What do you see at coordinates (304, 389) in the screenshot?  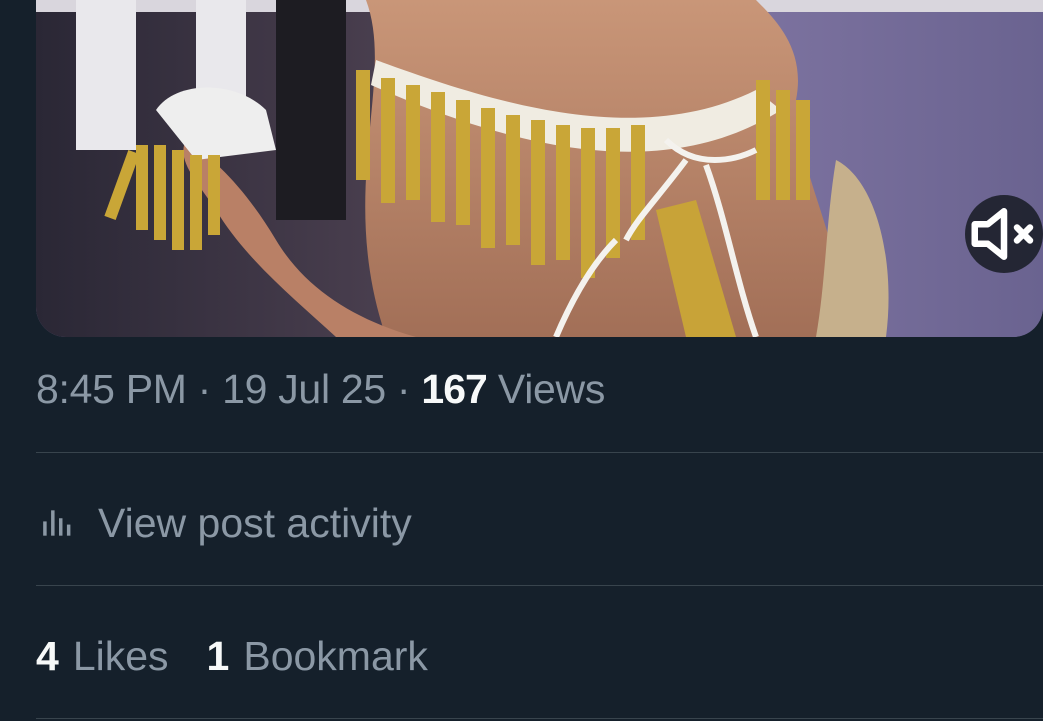 I see `post-date: 19 Jul 25` at bounding box center [304, 389].